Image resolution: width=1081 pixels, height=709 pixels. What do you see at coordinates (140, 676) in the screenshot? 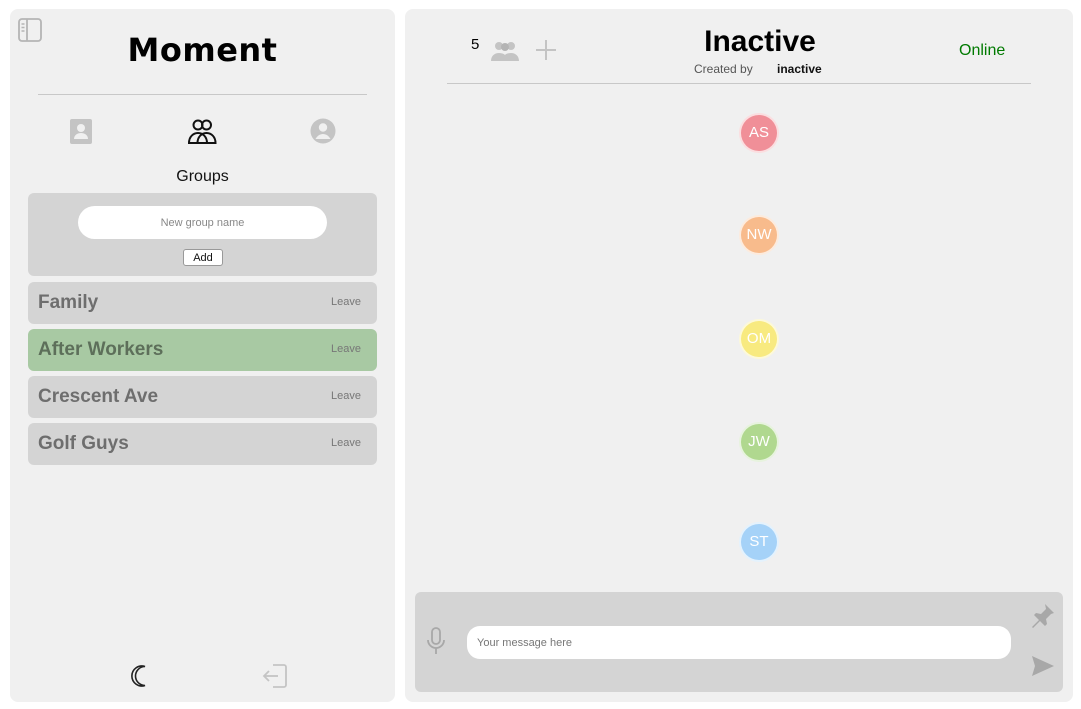
I see `moon-icon` at bounding box center [140, 676].